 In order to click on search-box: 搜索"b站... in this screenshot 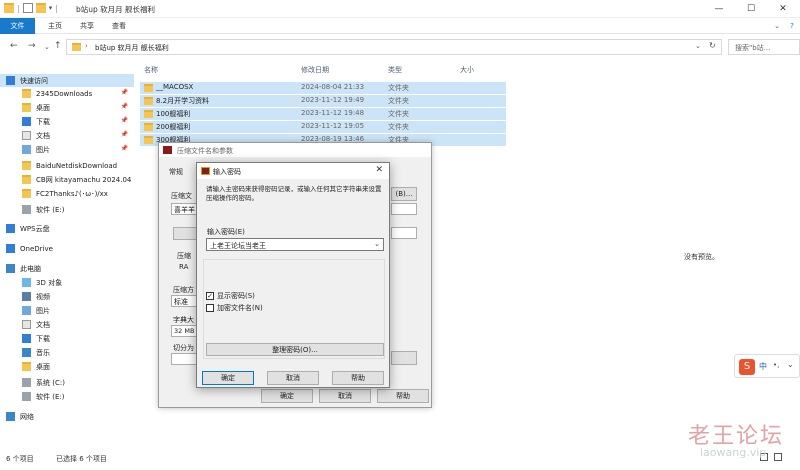, I will do `click(764, 47)`.